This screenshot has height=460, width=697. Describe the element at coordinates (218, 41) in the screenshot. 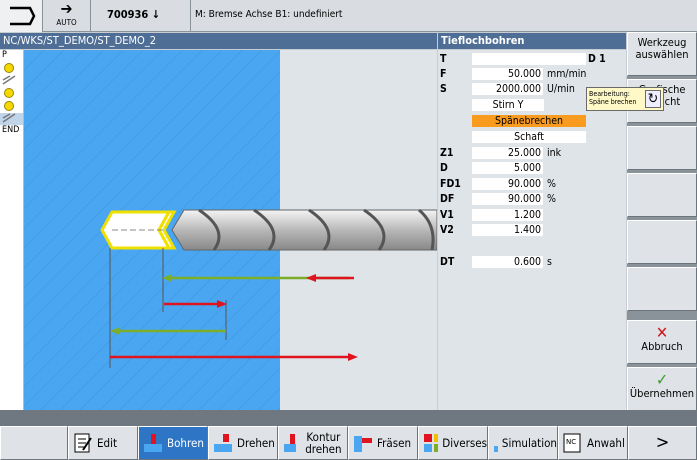

I see `program-path: NC/WKS/ST_DEMO/ST_DEMO_2` at that location.